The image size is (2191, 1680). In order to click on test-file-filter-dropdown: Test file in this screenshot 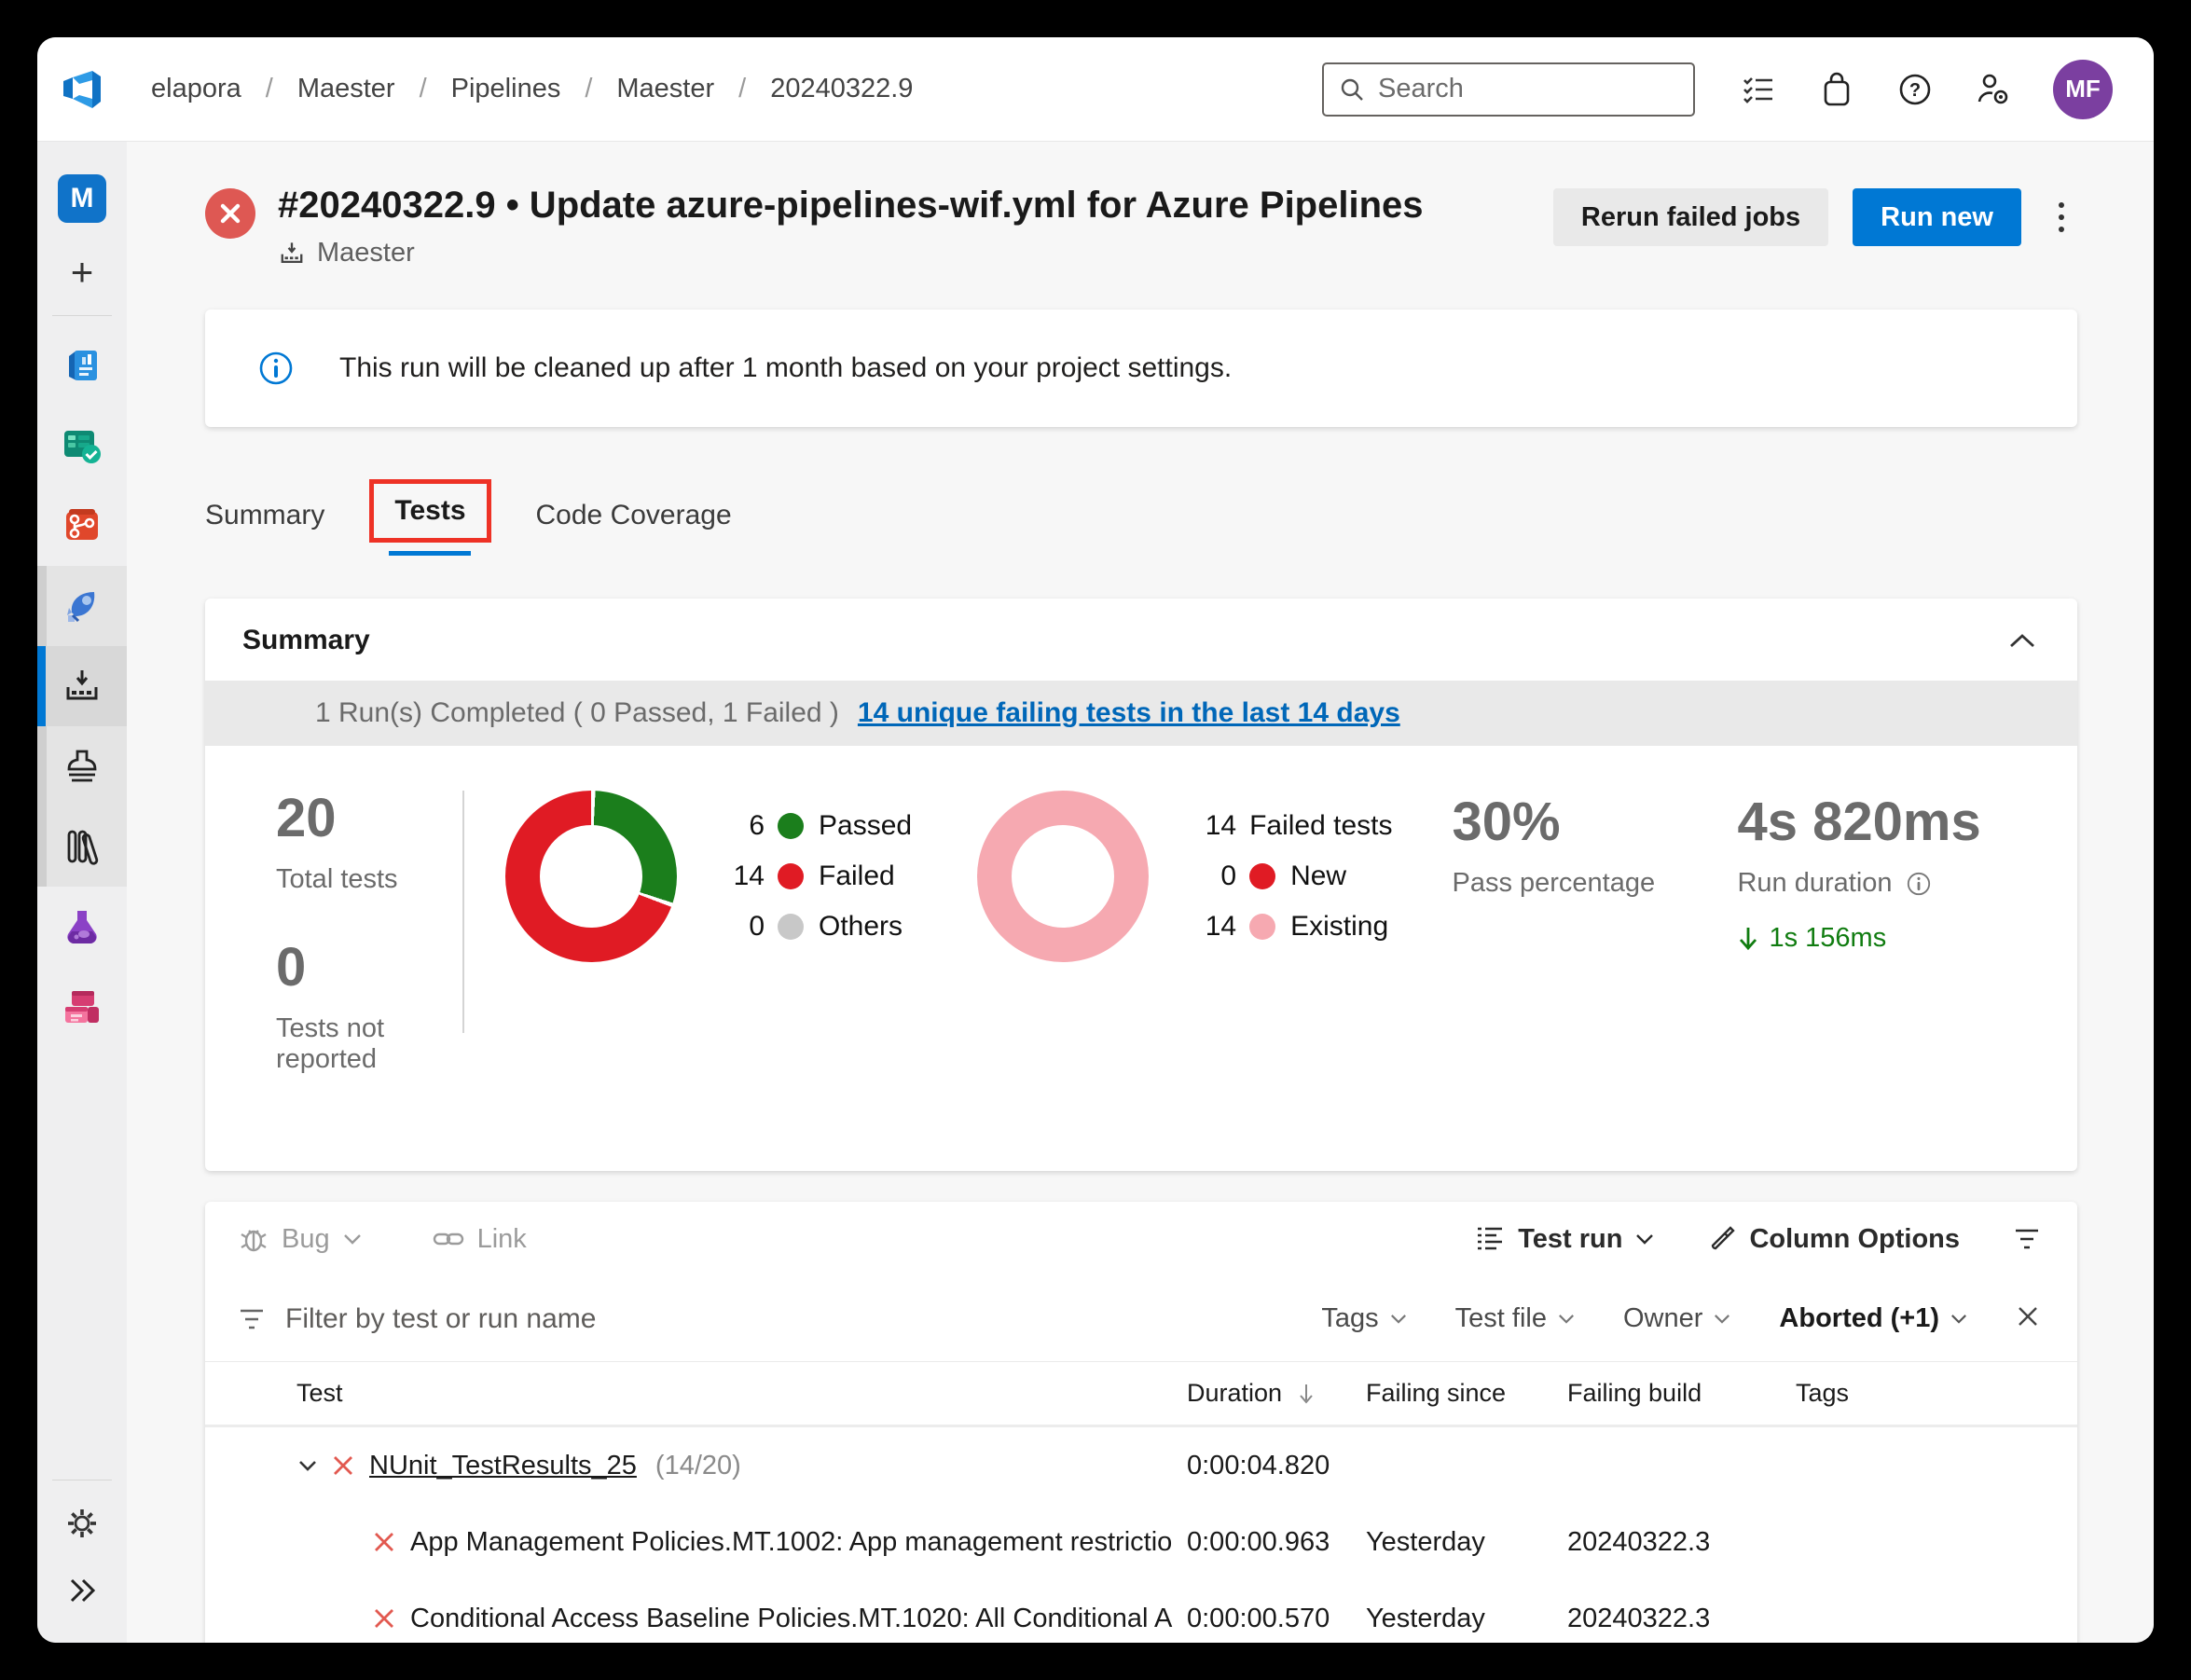, I will do `click(1515, 1318)`.